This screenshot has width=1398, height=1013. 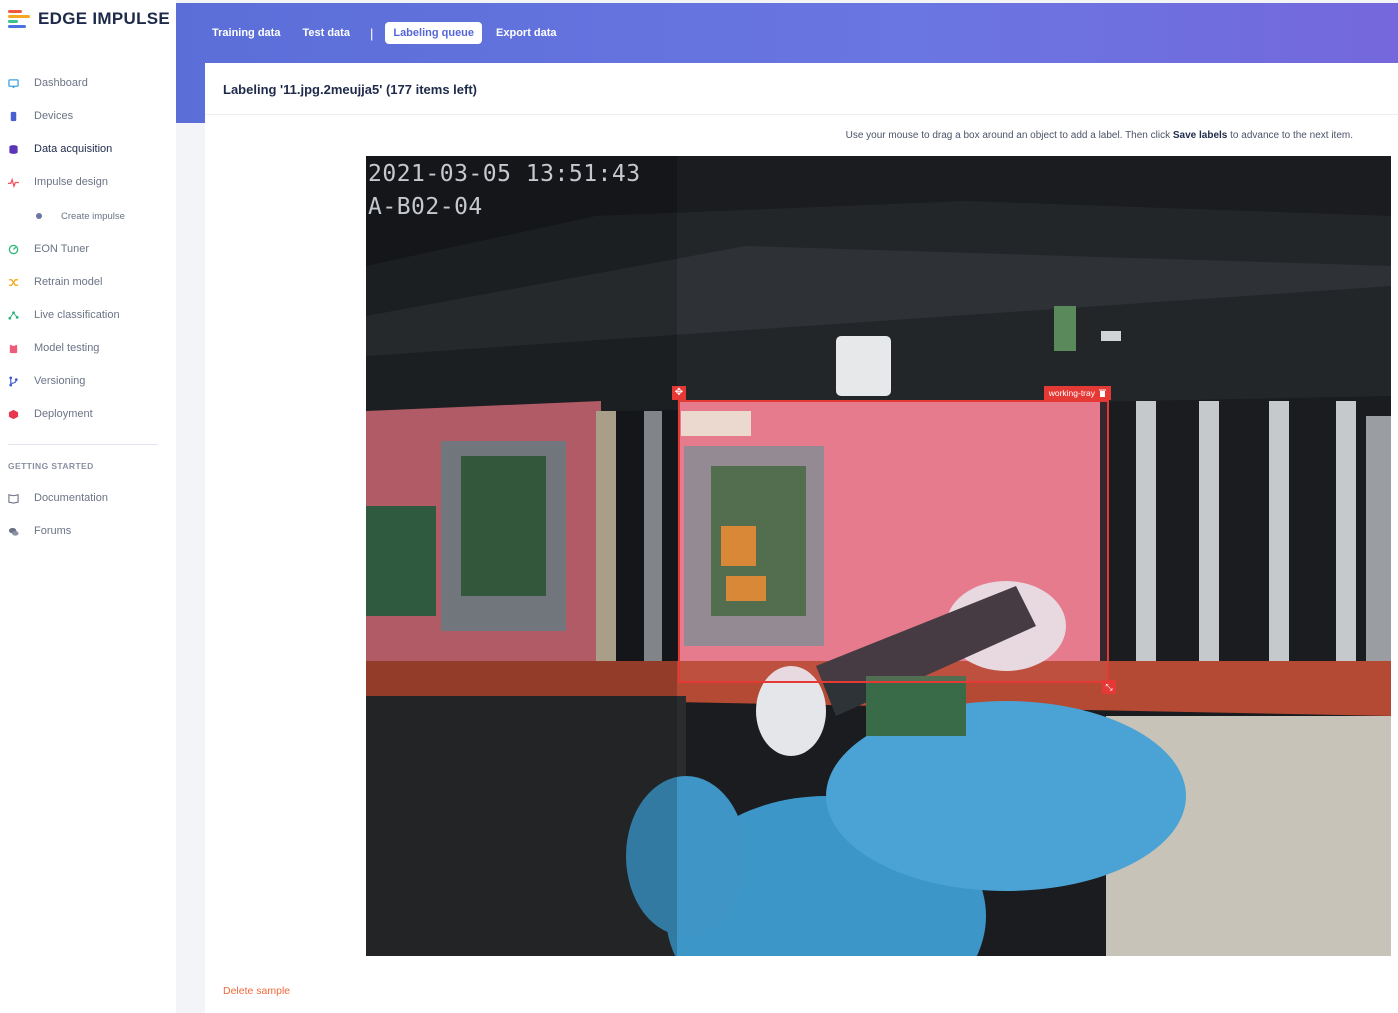 I want to click on monitor-icon, so click(x=13, y=83).